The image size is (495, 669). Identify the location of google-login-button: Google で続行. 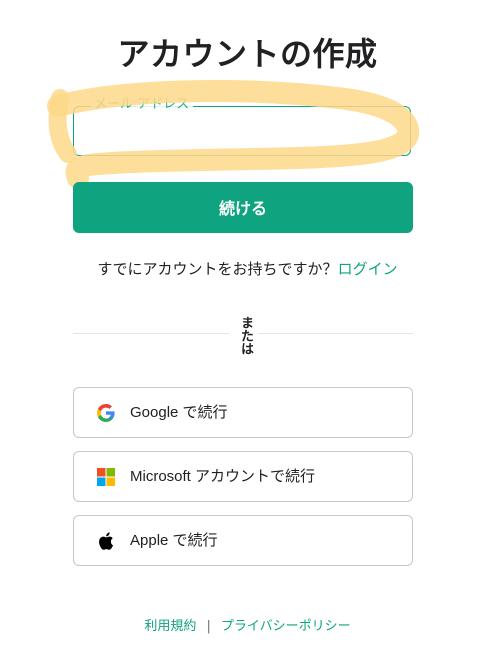
(243, 412).